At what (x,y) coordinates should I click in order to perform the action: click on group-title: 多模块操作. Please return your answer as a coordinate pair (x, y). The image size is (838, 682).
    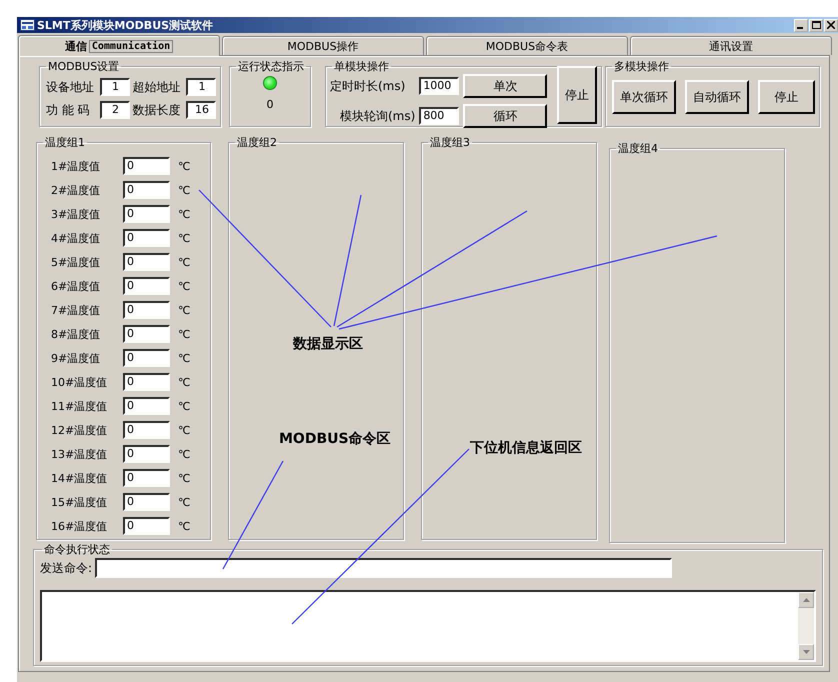
    Looking at the image, I should click on (641, 66).